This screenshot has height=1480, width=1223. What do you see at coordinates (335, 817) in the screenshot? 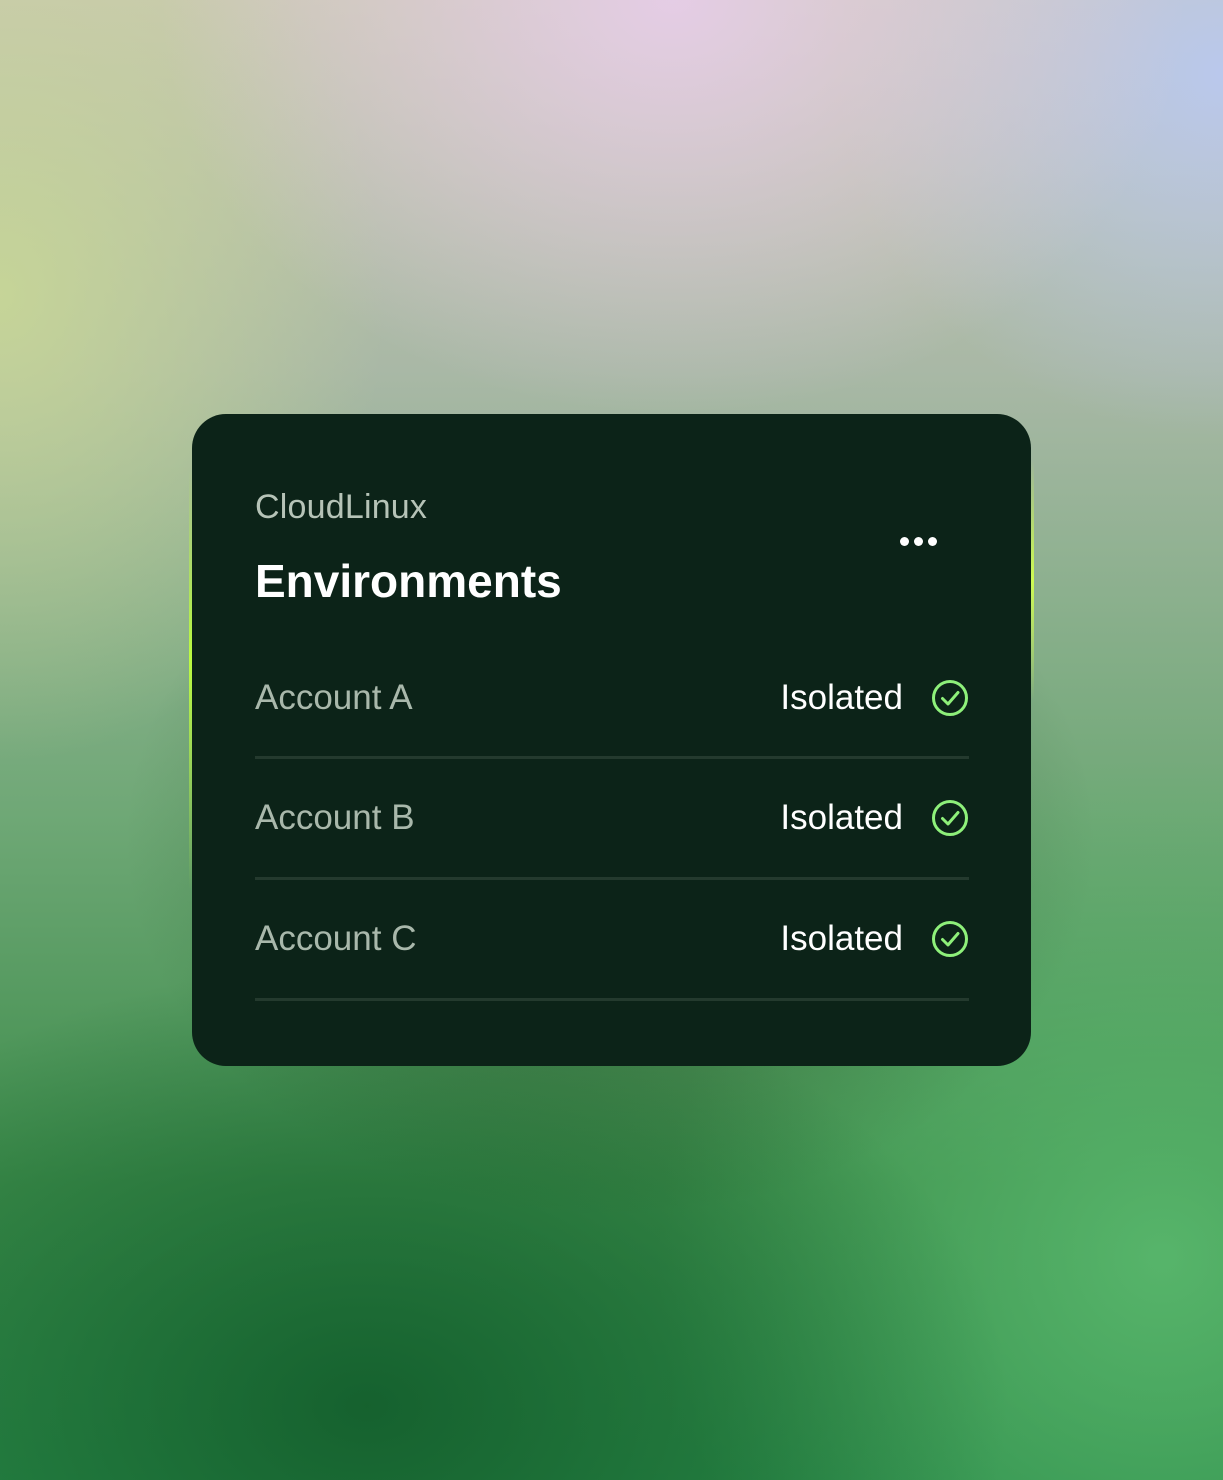
I see `account-name: Account B` at bounding box center [335, 817].